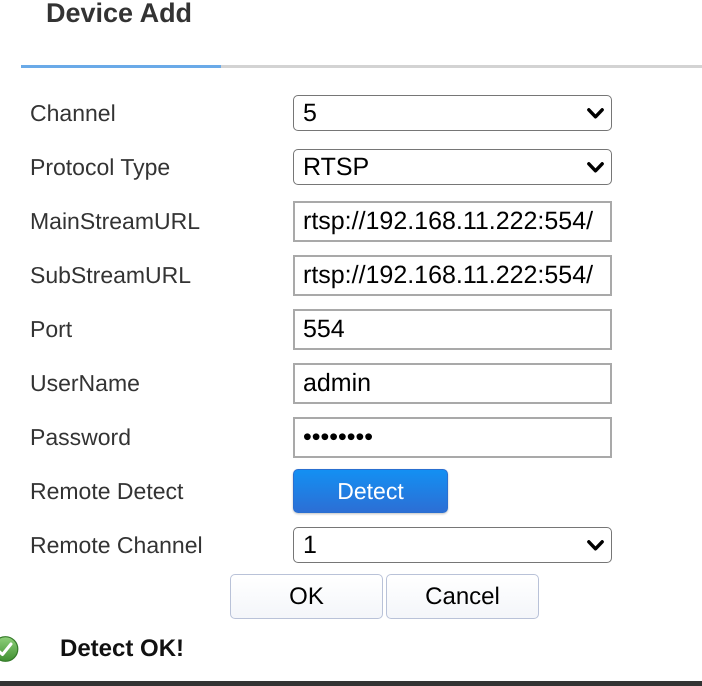 The image size is (702, 686). What do you see at coordinates (101, 167) in the screenshot?
I see `field-label: Protocol Type` at bounding box center [101, 167].